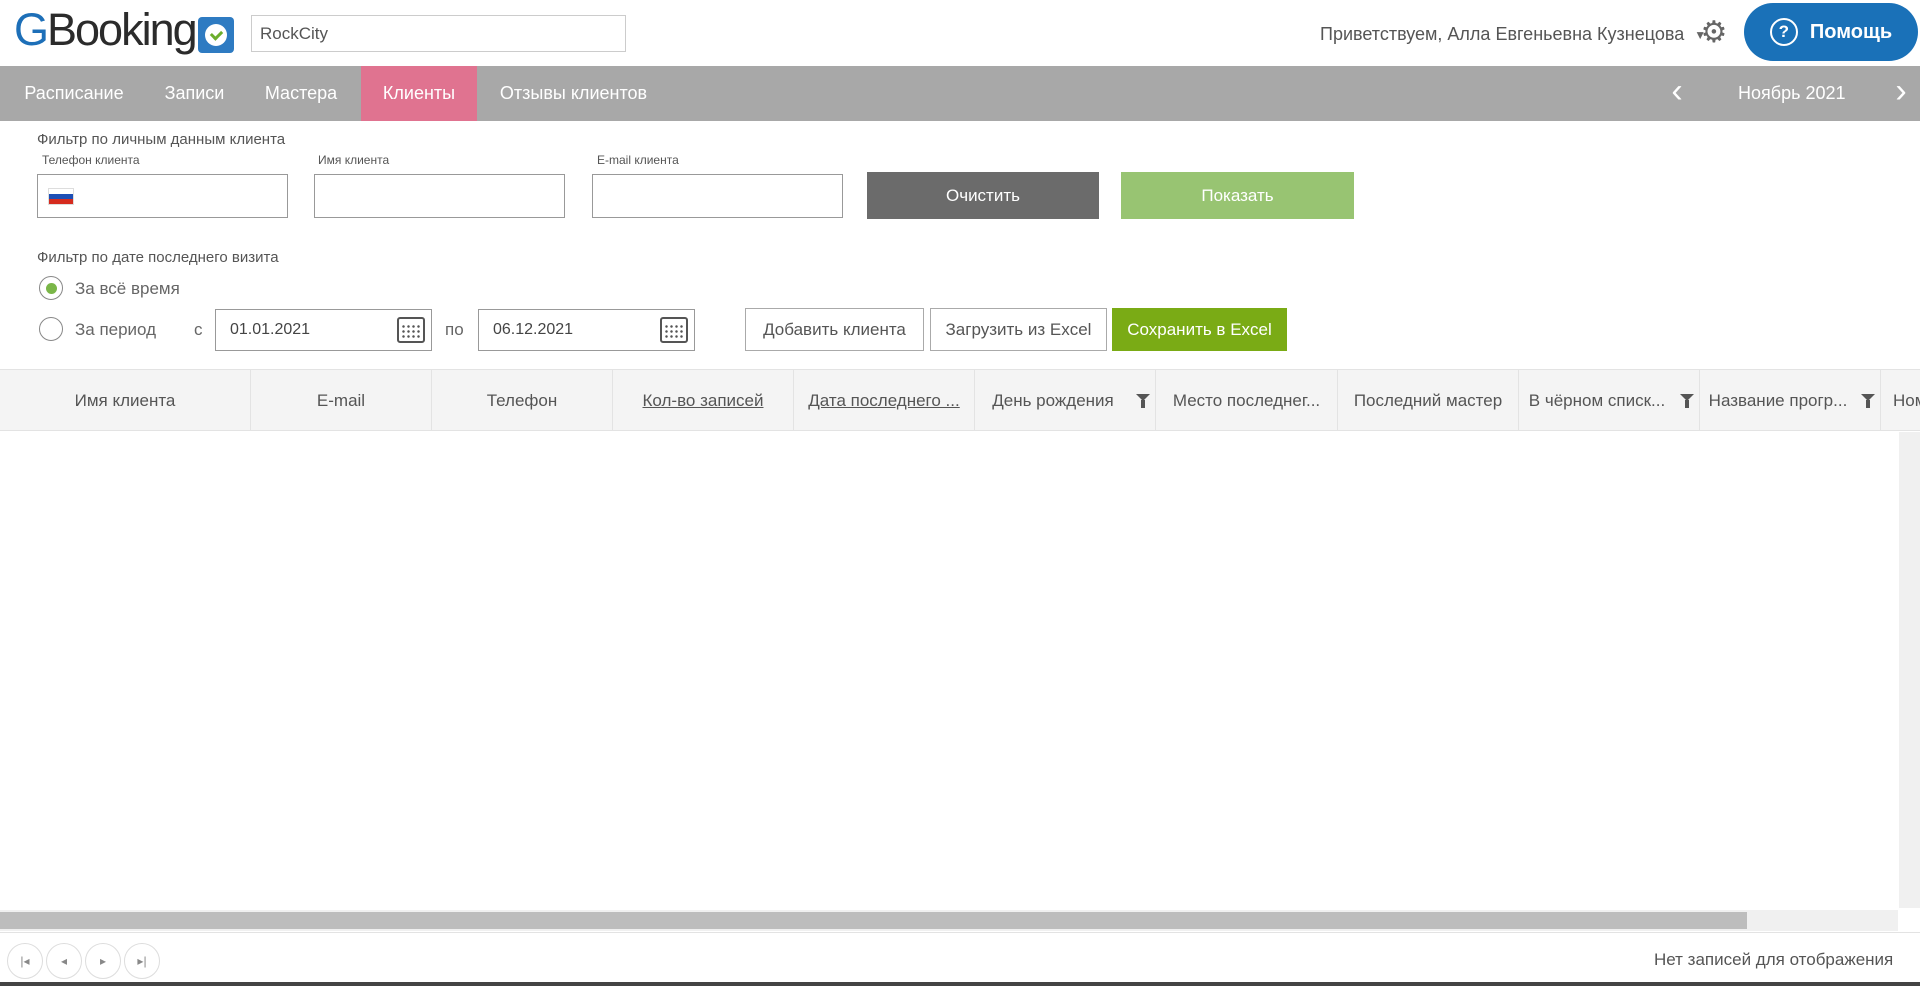 This screenshot has height=986, width=1920. What do you see at coordinates (341, 400) in the screenshot?
I see `column-email: E-mail` at bounding box center [341, 400].